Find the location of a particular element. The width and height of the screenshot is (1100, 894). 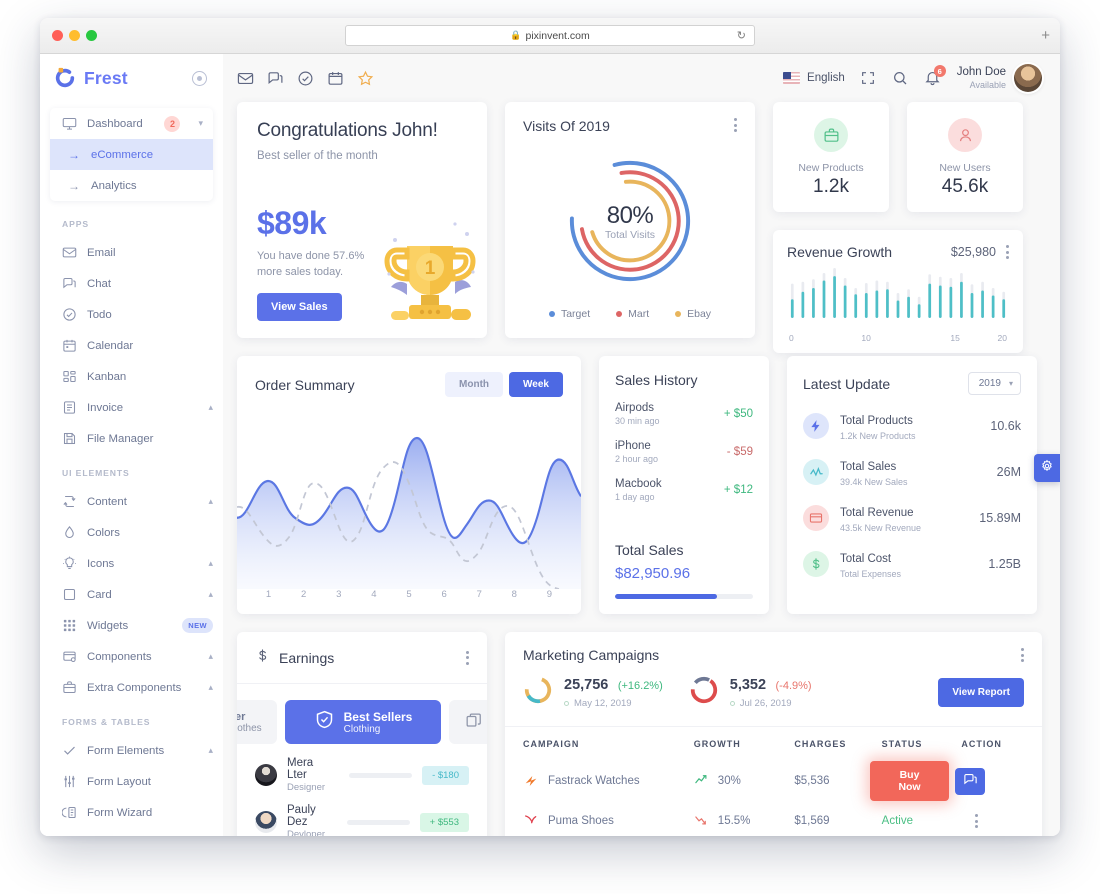

sidebar-item-colors: Colors is located at coordinates (131, 532).